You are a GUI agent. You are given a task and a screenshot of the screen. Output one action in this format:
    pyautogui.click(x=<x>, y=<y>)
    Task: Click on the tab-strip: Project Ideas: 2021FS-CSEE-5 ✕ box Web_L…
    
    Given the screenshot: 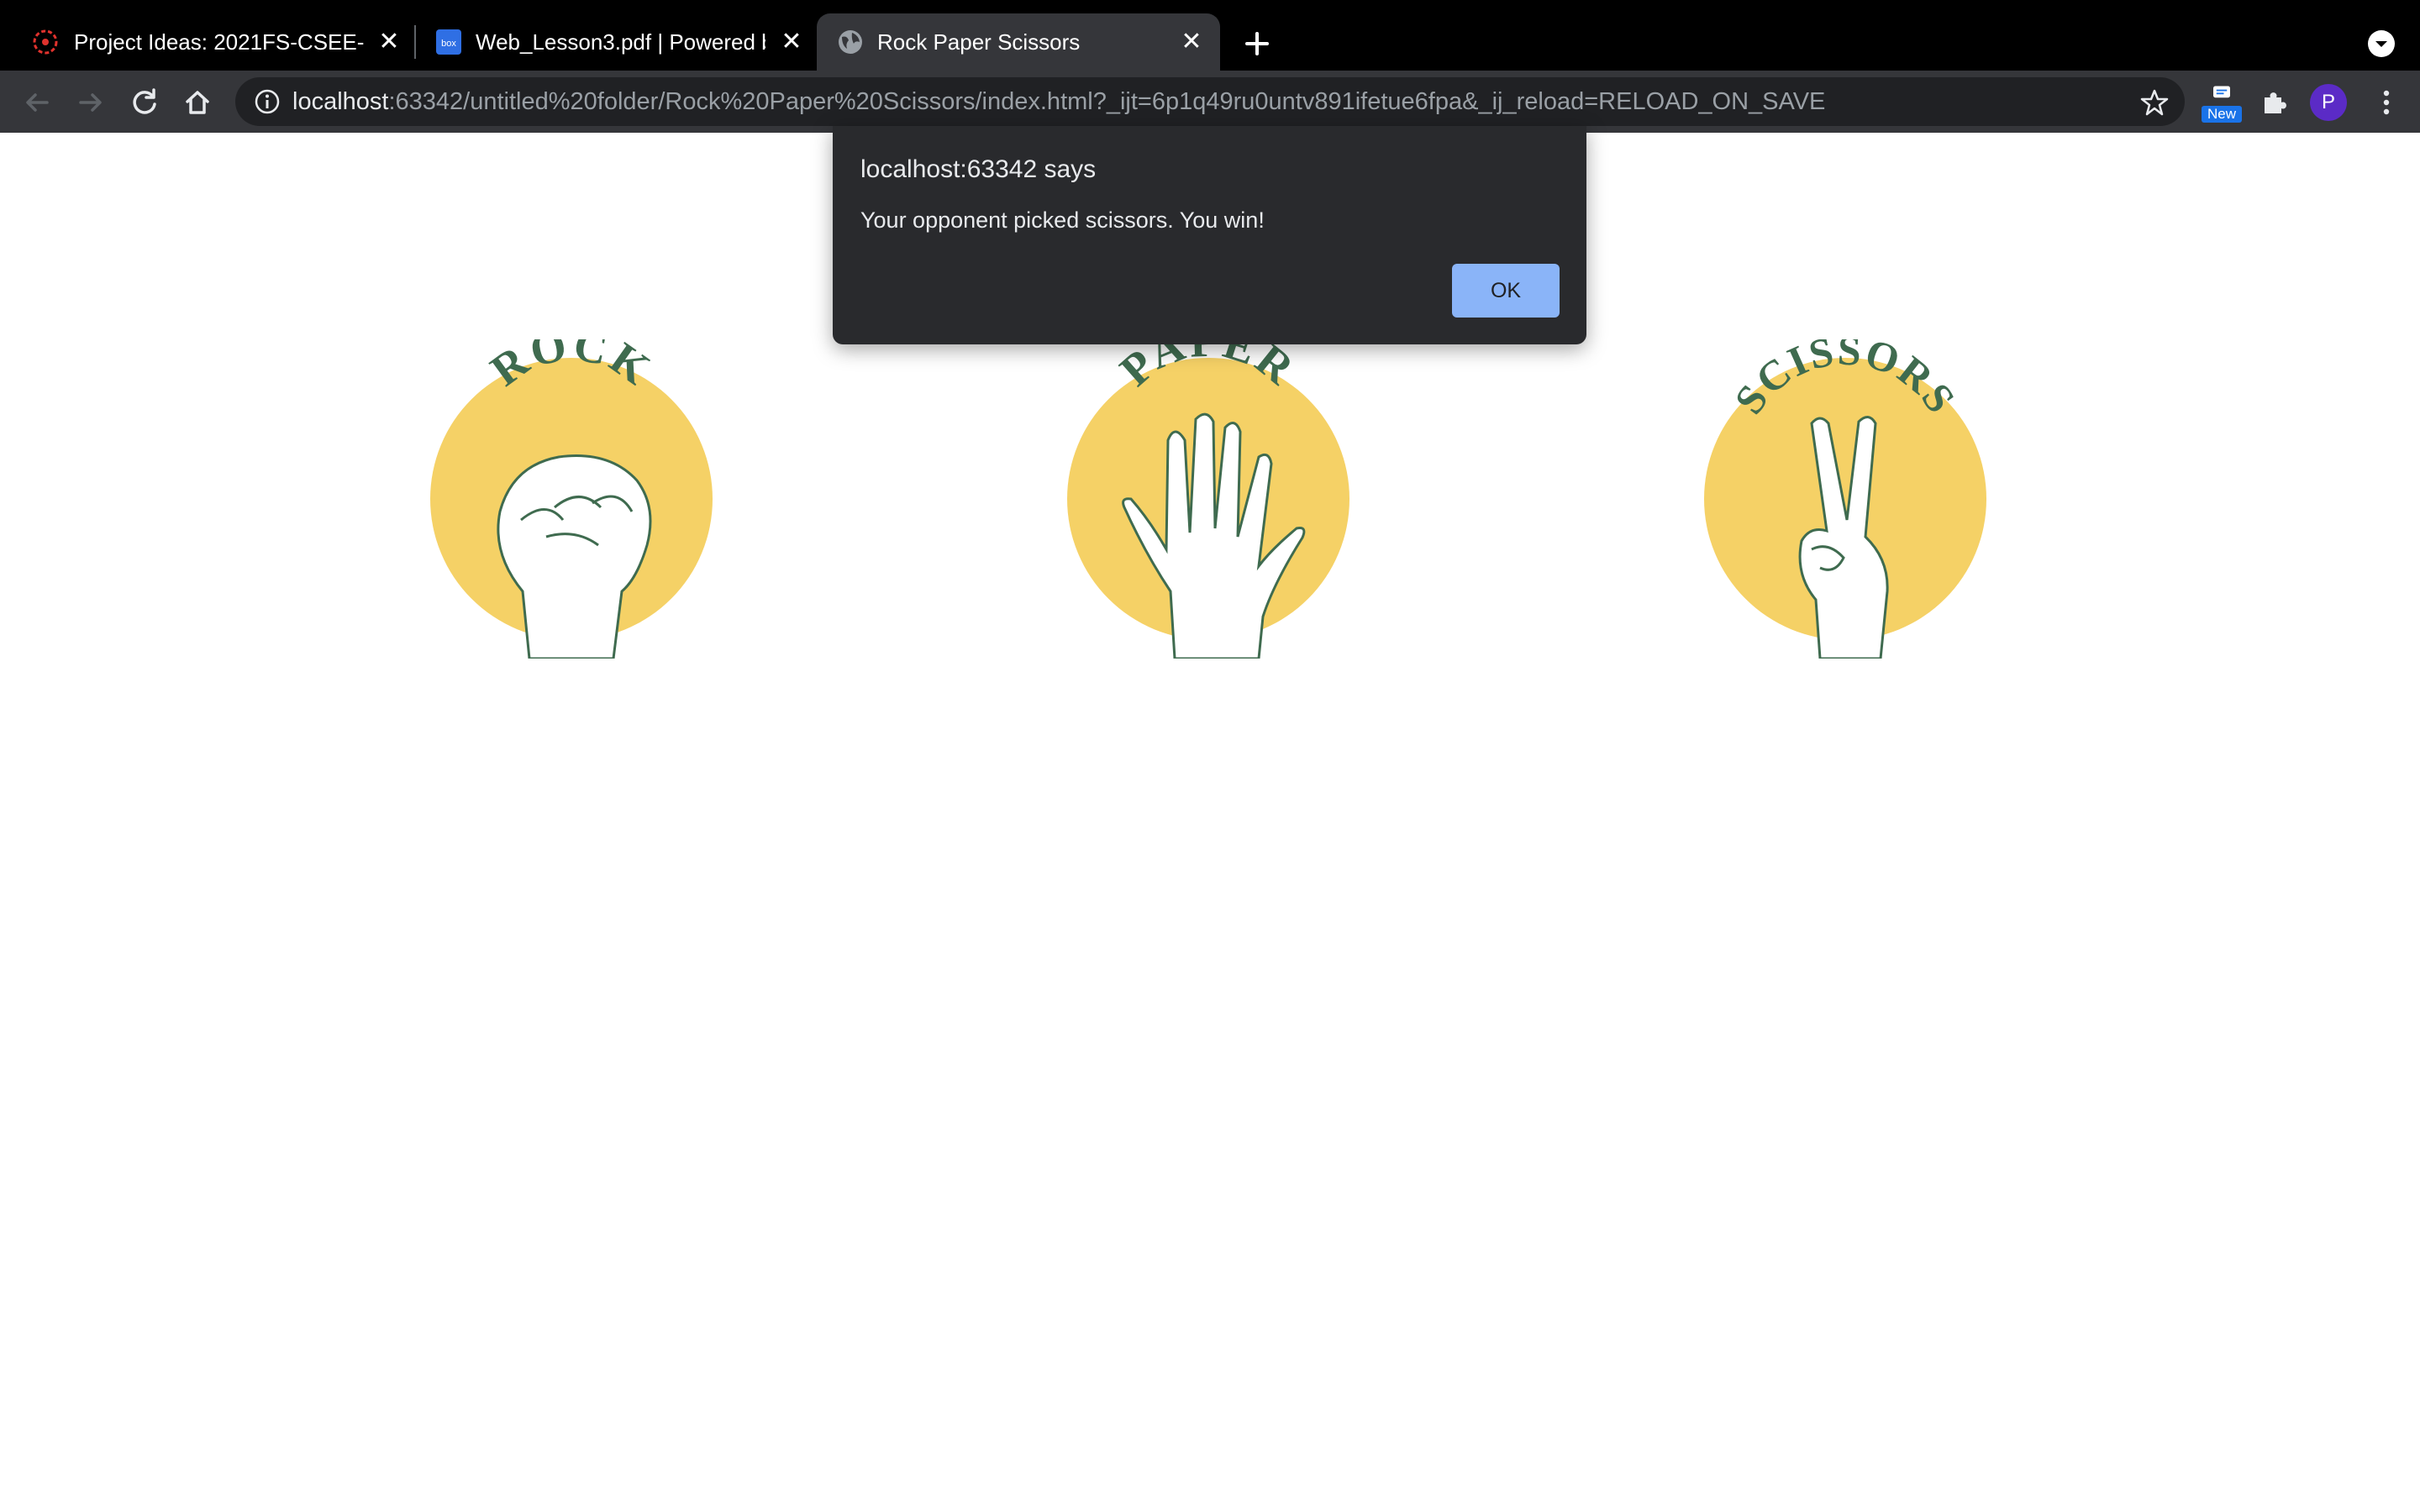 What is the action you would take?
    pyautogui.click(x=1210, y=35)
    